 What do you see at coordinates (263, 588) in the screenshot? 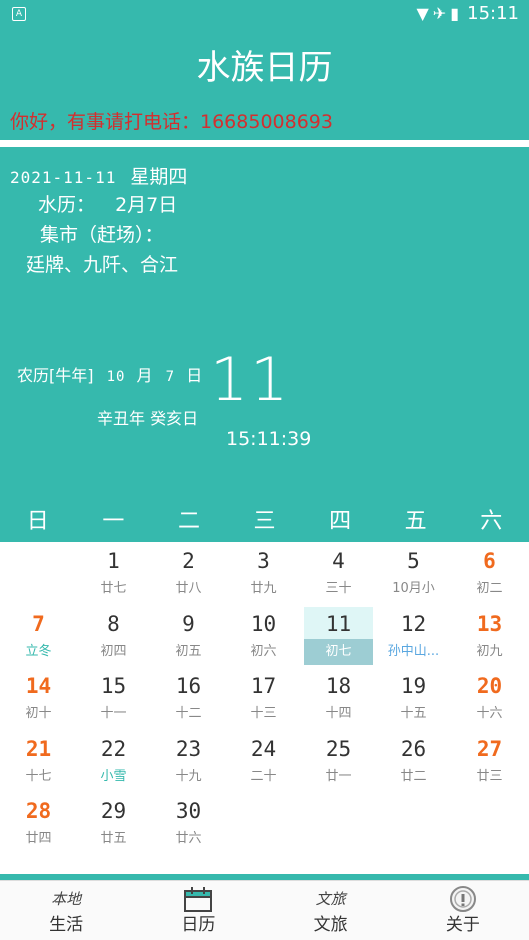
I see `lunar-day-label: 廿九` at bounding box center [263, 588].